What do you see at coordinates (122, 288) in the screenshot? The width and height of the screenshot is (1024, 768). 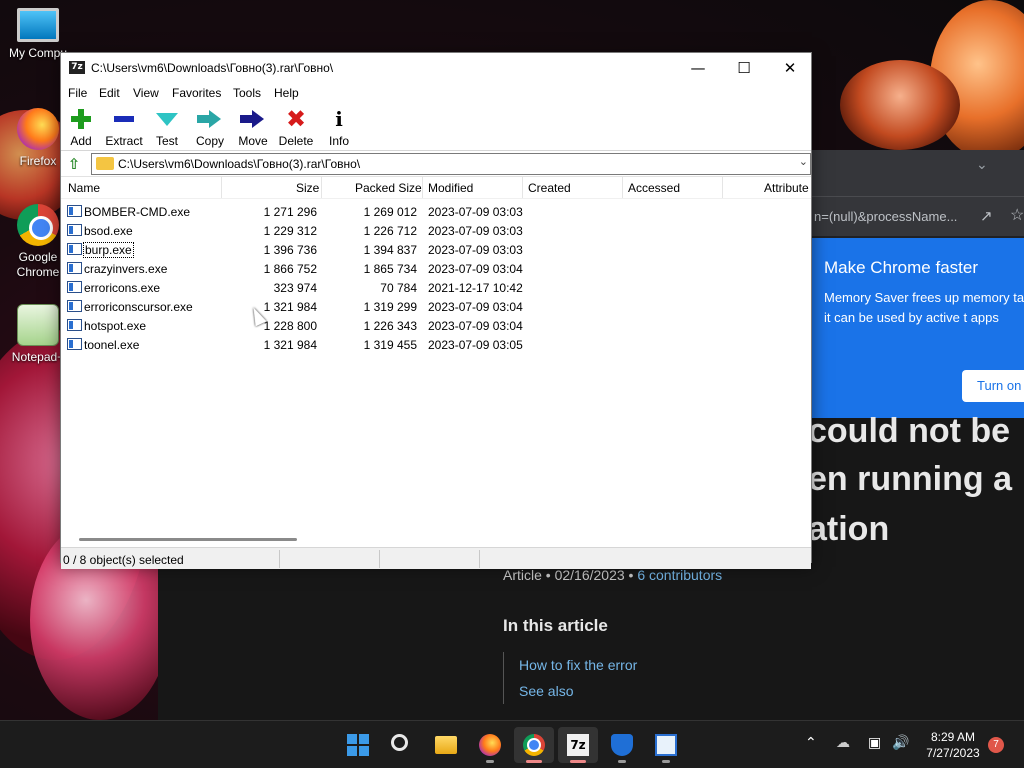 I see `file-name: erroricons.exe` at bounding box center [122, 288].